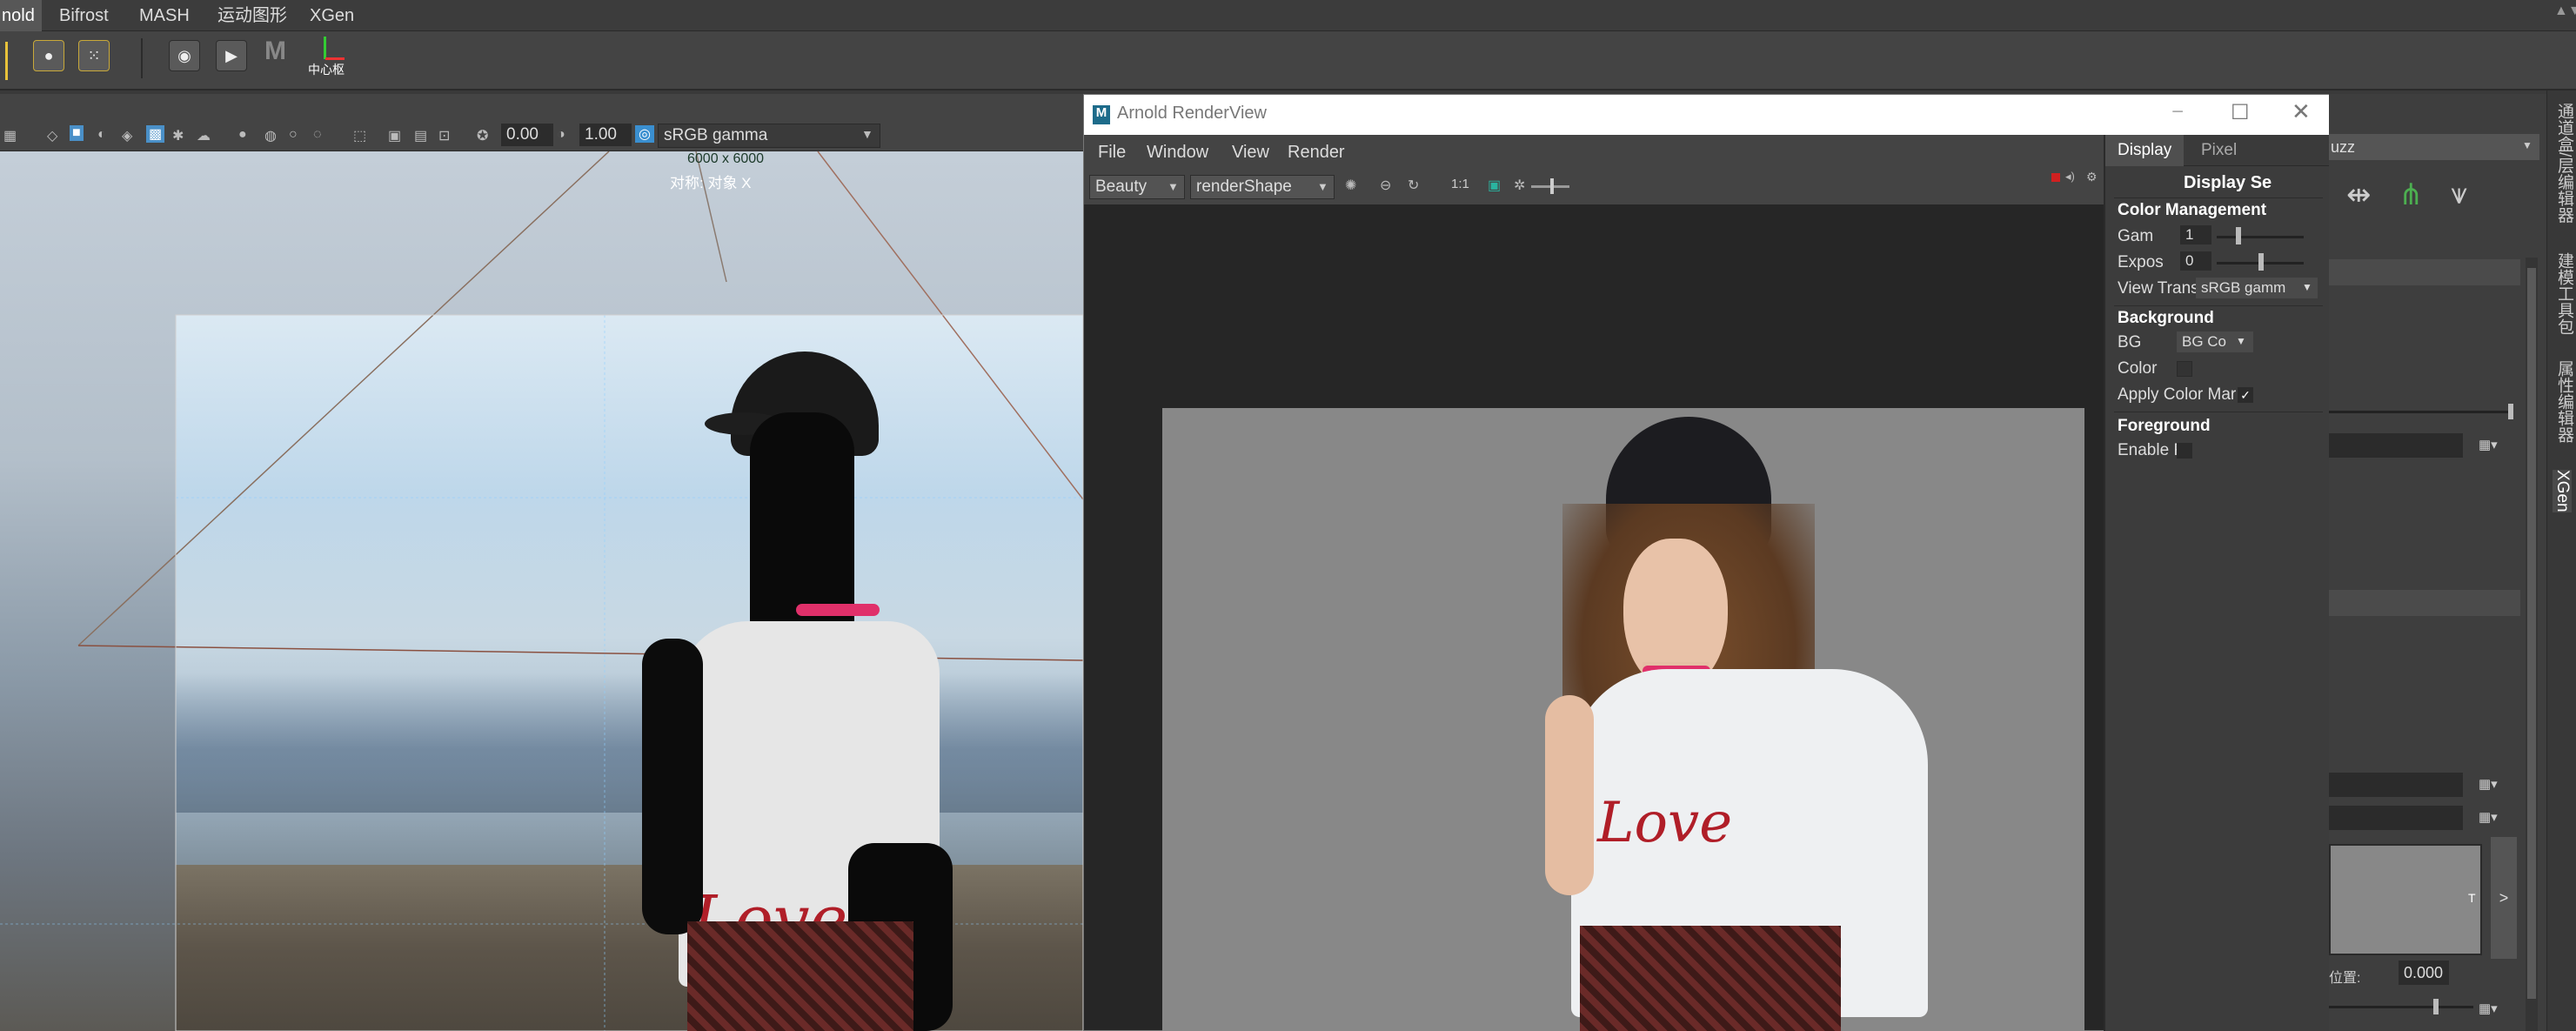  Describe the element at coordinates (178, 135) in the screenshot. I see `light-bulb-icon: ✱` at that location.